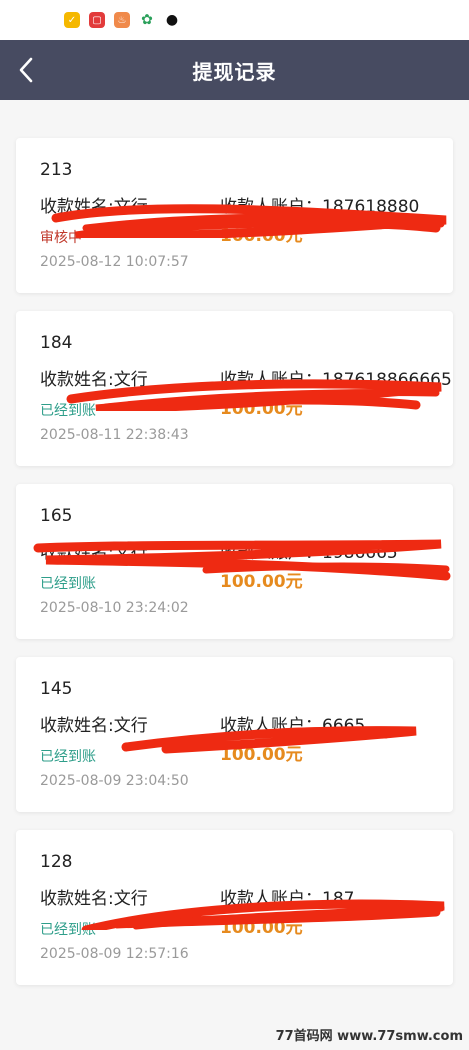  Describe the element at coordinates (114, 781) in the screenshot. I see `record-timestamp: 2025-08-09 23:04:50` at that location.